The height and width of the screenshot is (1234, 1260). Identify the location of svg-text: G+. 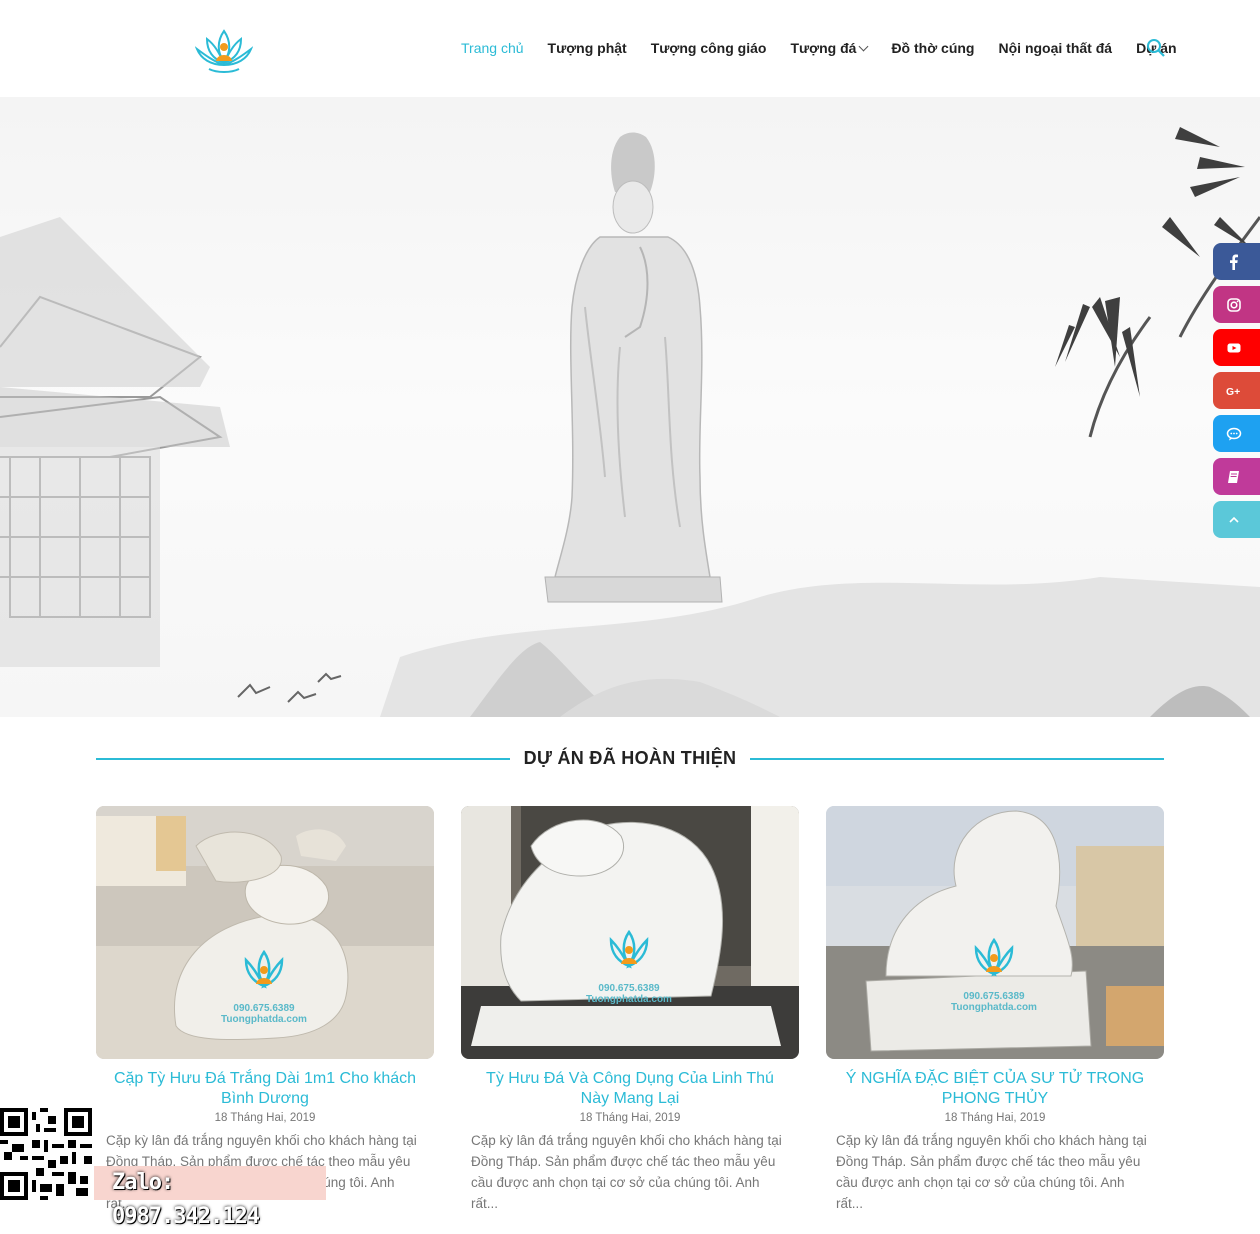
(1233, 392).